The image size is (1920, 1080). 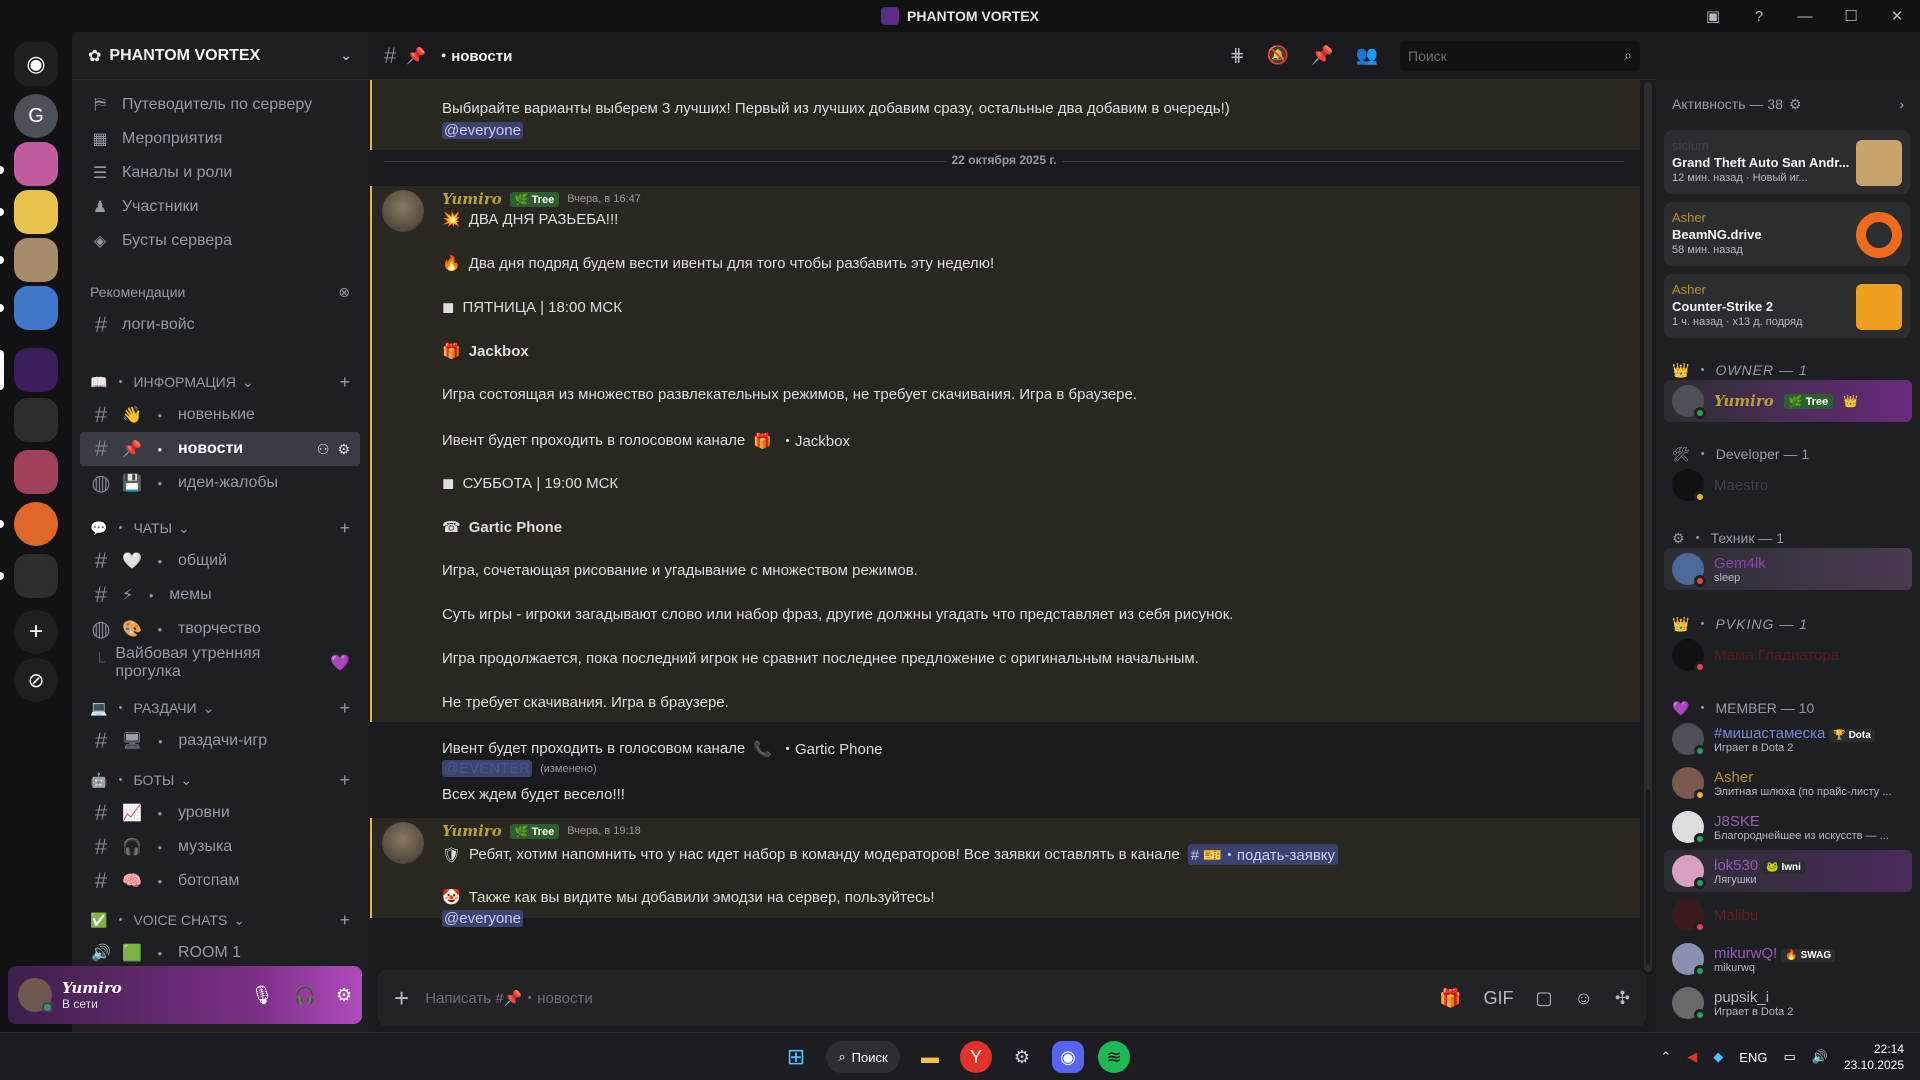 What do you see at coordinates (220, 708) in the screenshot?
I see `category-giveaways: 💻 ・ РАЗДАЧИ ⌄ +` at bounding box center [220, 708].